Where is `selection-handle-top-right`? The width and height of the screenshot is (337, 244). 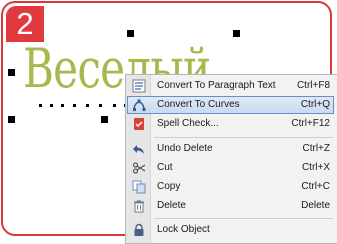
selection-handle-top-right is located at coordinates (236, 33).